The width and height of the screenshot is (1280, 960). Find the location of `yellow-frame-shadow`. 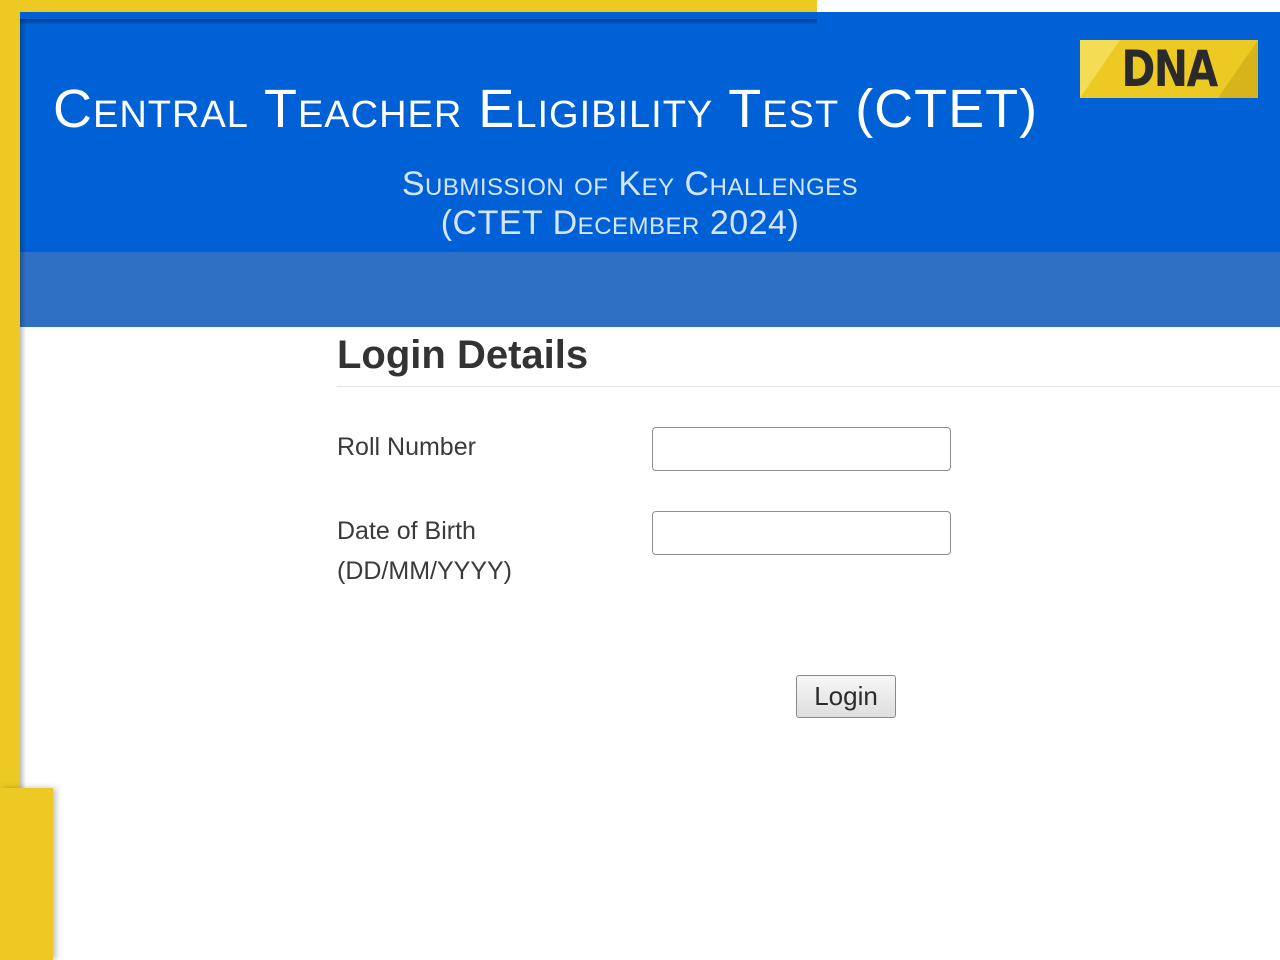

yellow-frame-shadow is located at coordinates (408, 22).